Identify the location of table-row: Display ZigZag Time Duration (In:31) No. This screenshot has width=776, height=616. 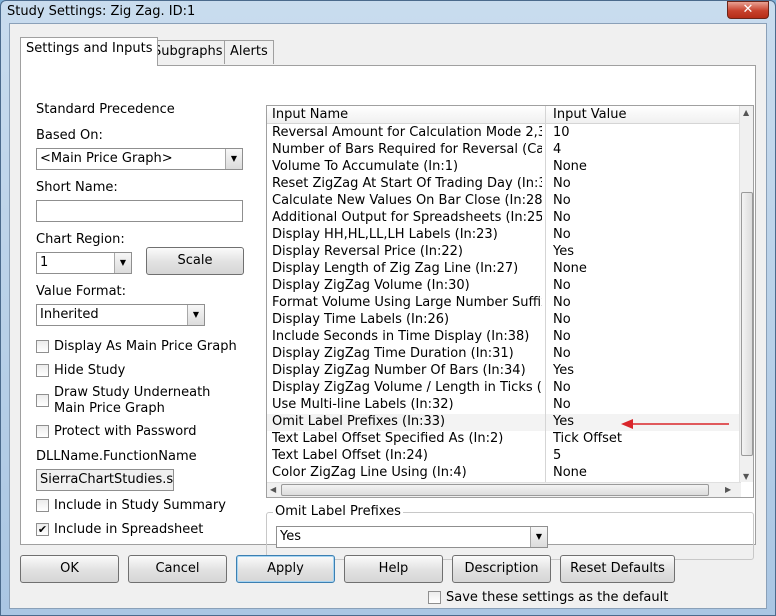
(504, 354).